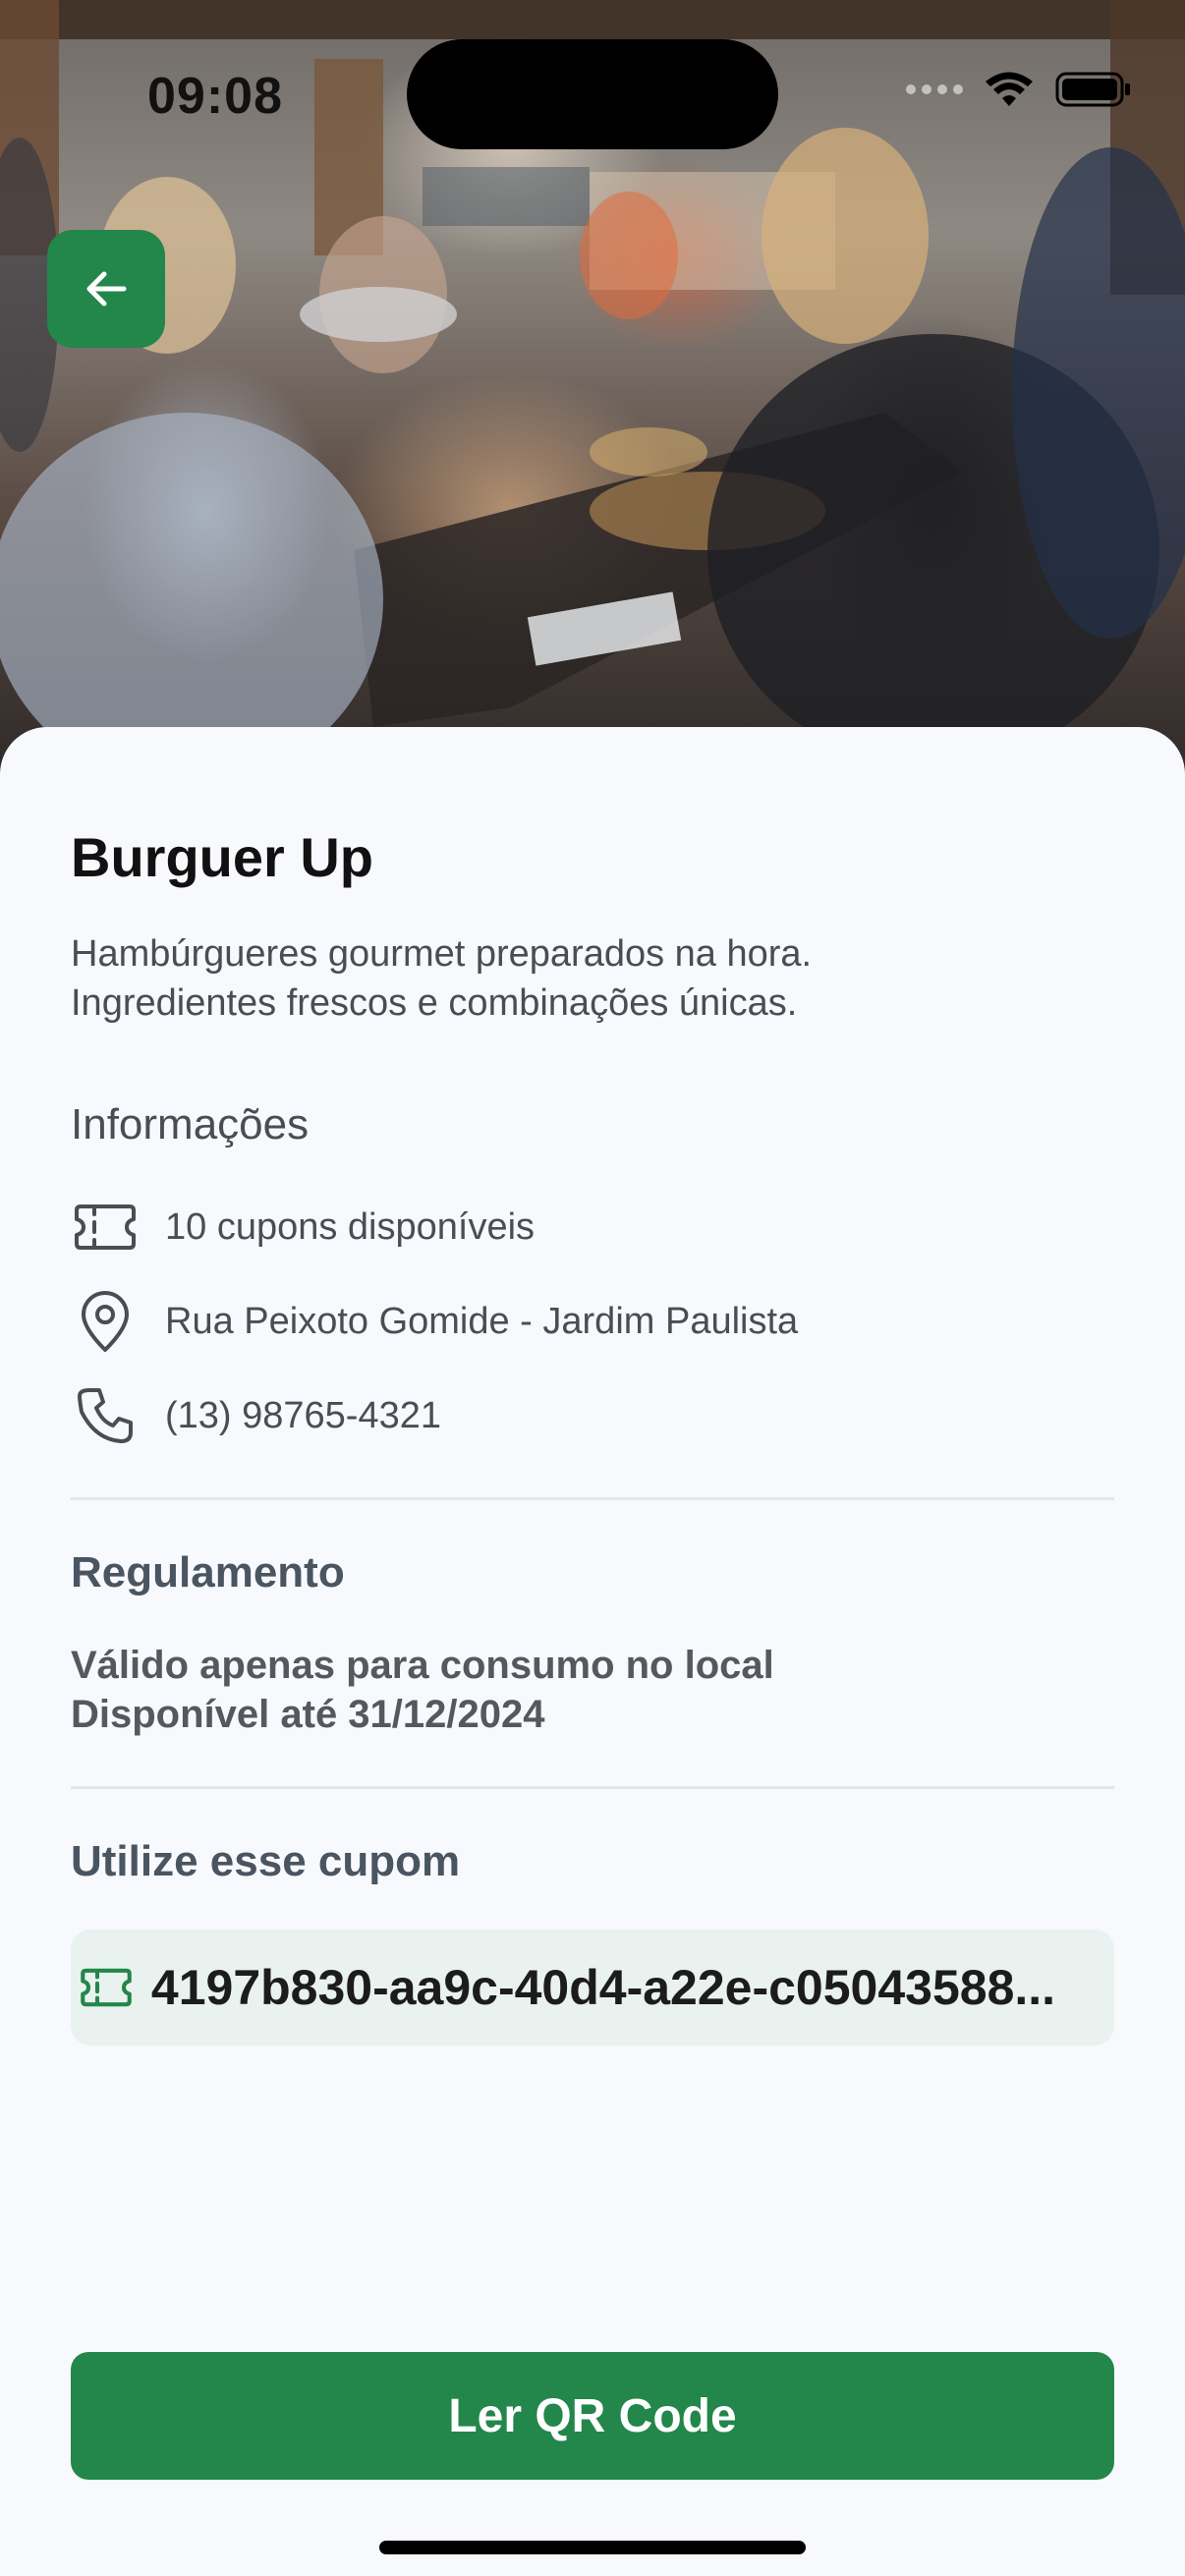 This screenshot has width=1185, height=2576. I want to click on home-indicator, so click(592, 2547).